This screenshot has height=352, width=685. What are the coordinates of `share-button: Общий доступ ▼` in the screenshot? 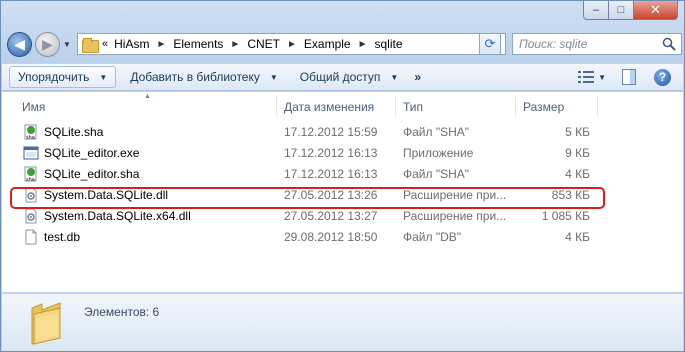 It's located at (349, 77).